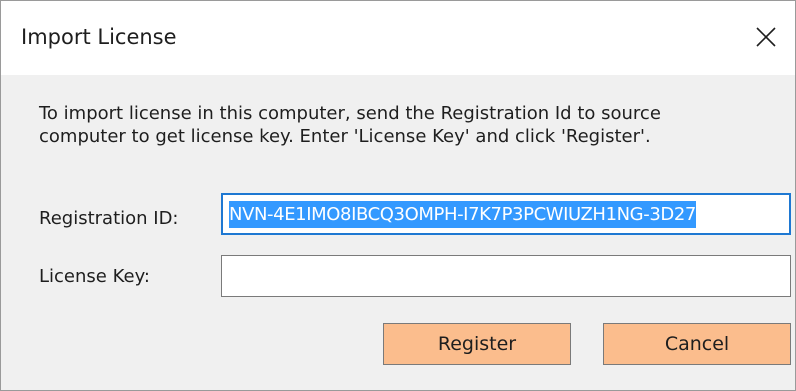  I want to click on close-button, so click(766, 37).